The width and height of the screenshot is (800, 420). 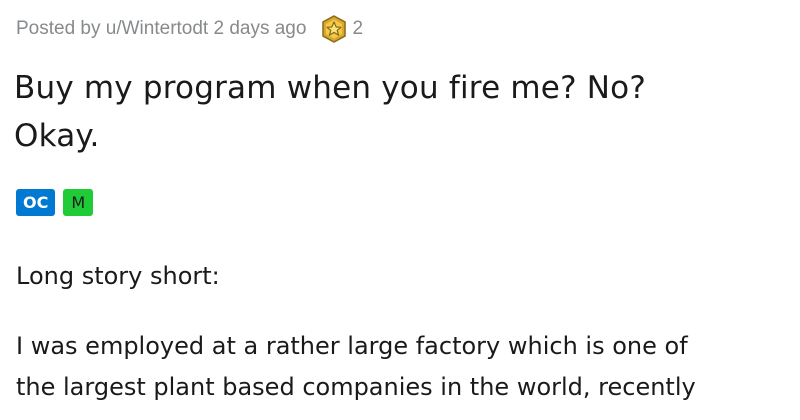 I want to click on award-badge: 2, so click(x=341, y=29).